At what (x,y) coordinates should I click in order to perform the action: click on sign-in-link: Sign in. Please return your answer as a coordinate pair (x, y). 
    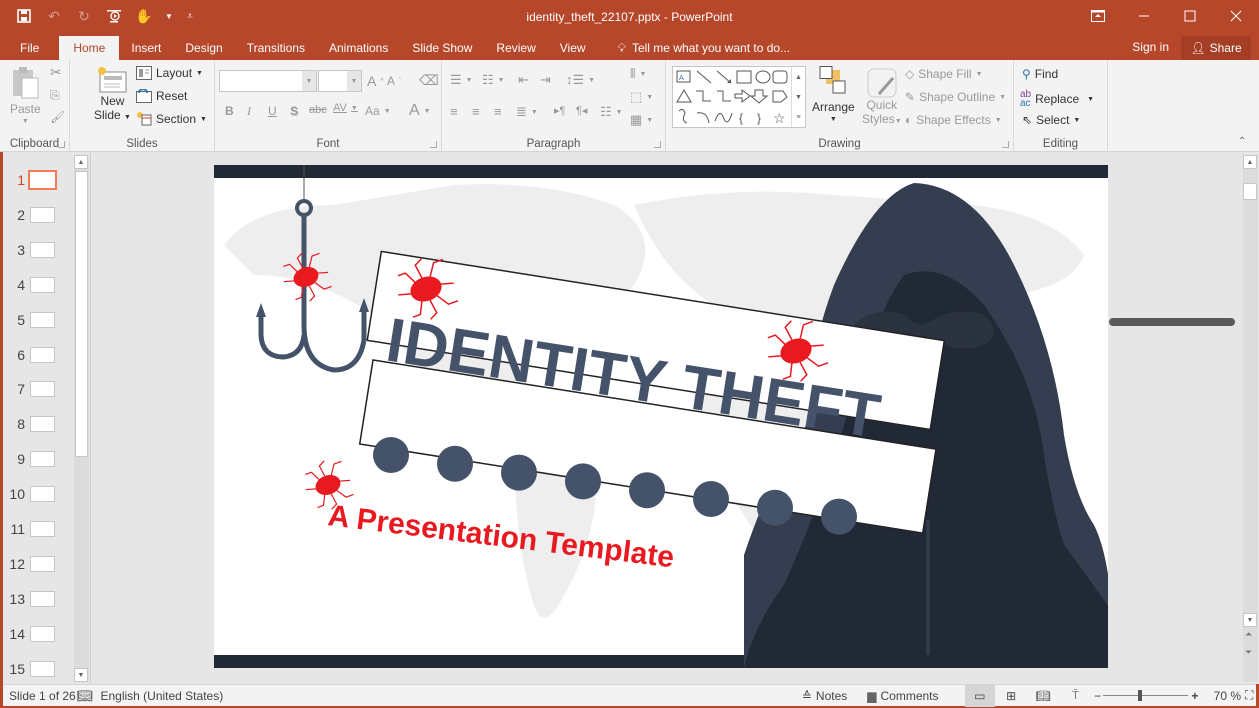
    Looking at the image, I should click on (1150, 47).